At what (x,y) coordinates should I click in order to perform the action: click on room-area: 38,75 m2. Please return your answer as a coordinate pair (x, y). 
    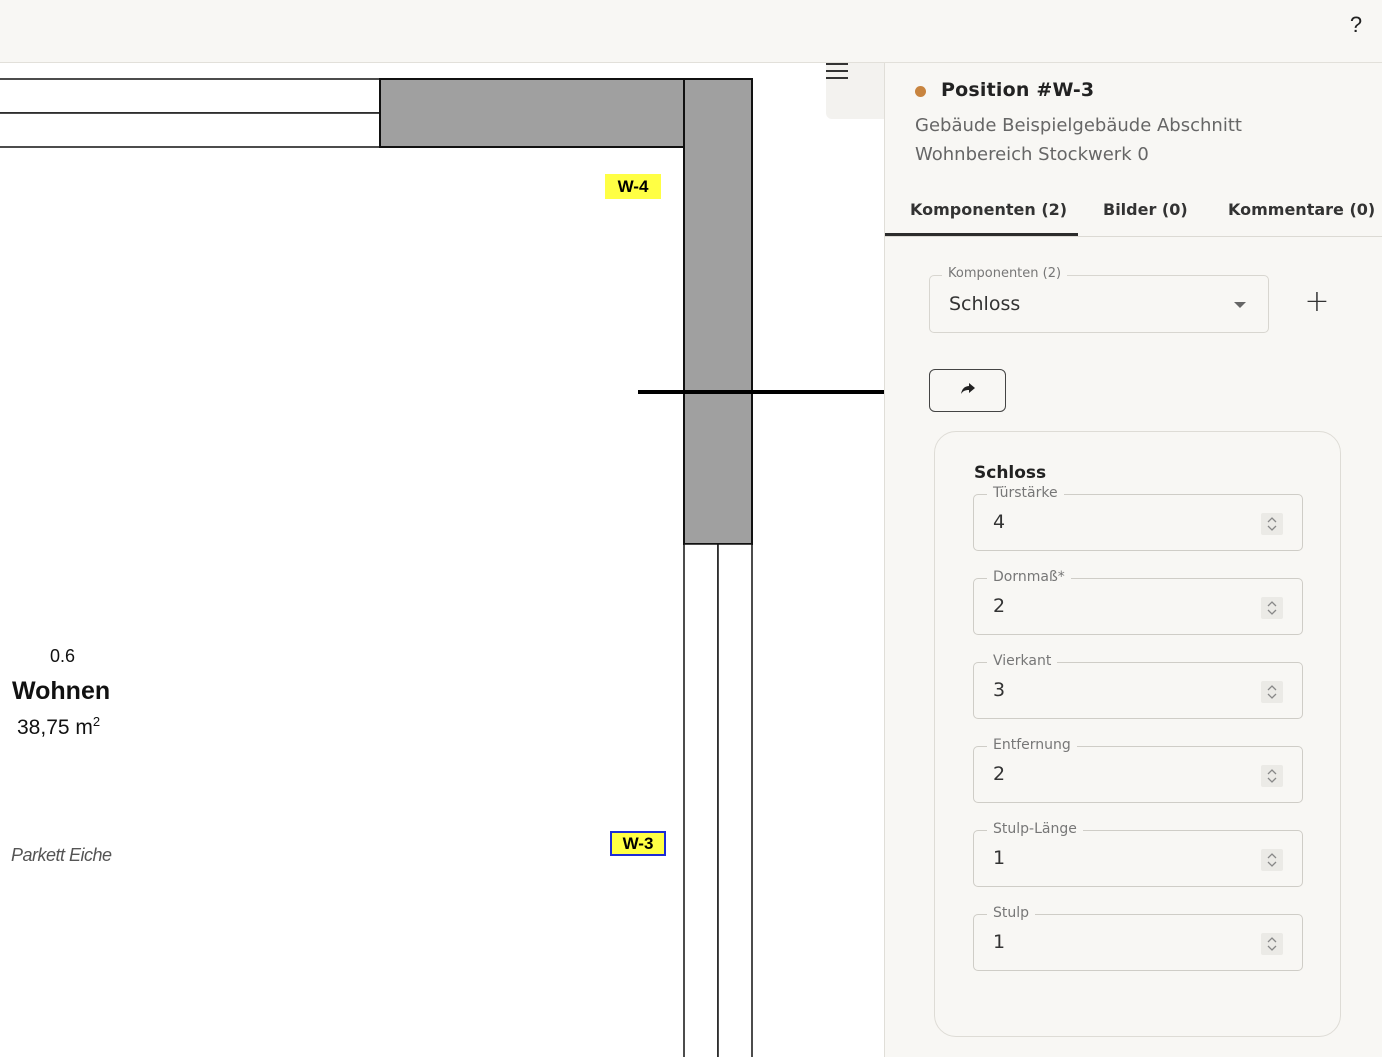
    Looking at the image, I should click on (59, 726).